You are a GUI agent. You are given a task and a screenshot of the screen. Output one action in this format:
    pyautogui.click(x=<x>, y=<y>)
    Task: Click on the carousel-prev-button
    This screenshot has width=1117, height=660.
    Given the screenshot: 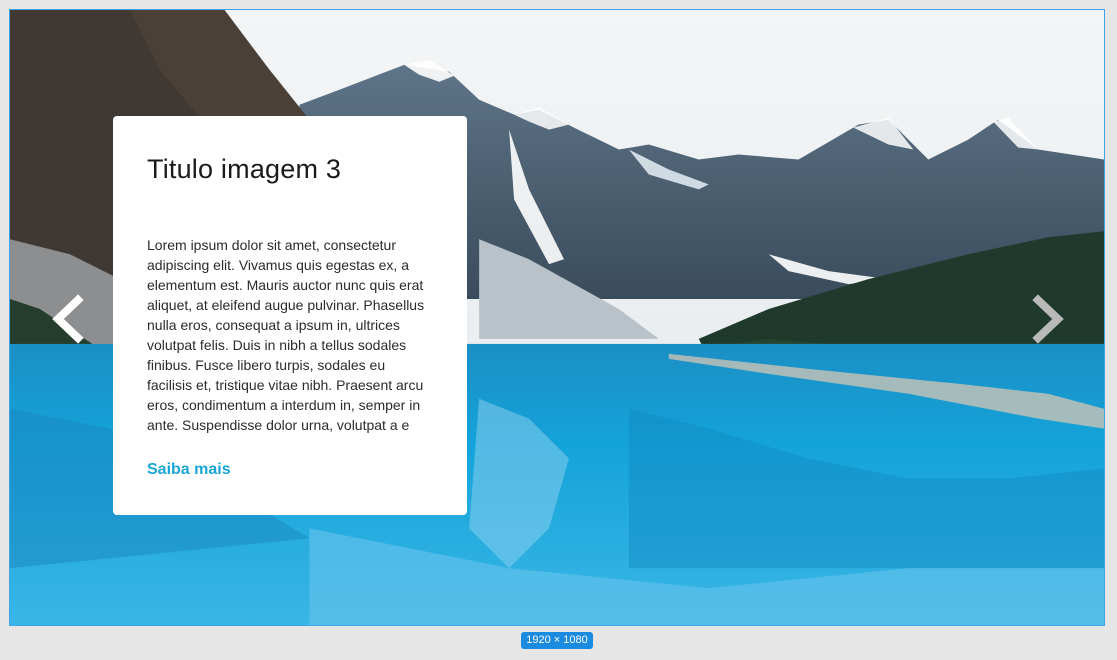 What is the action you would take?
    pyautogui.click(x=68, y=319)
    